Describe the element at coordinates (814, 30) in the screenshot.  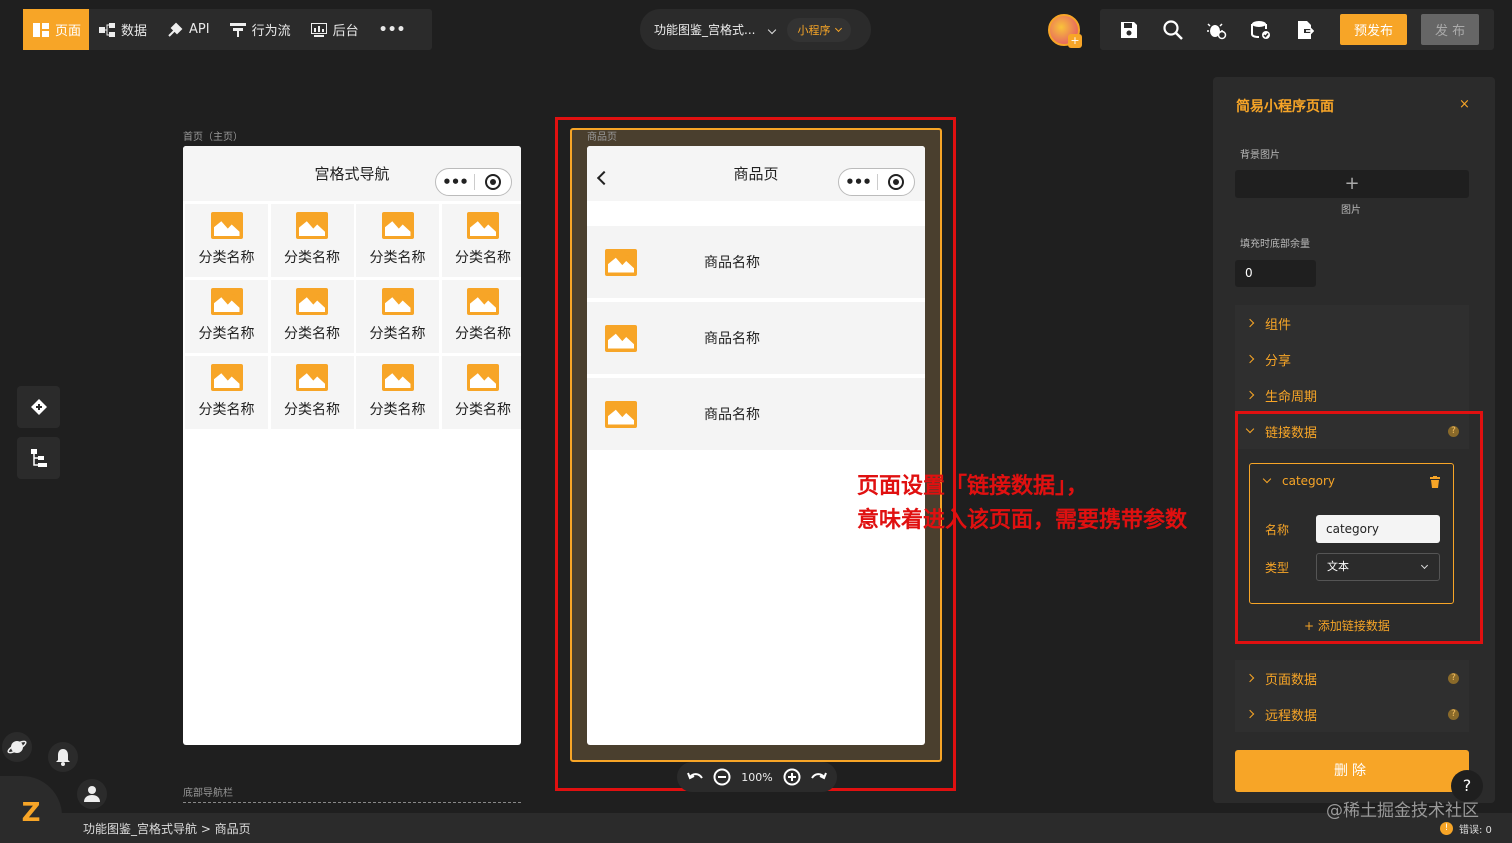
I see `platform-label: 小程序` at that location.